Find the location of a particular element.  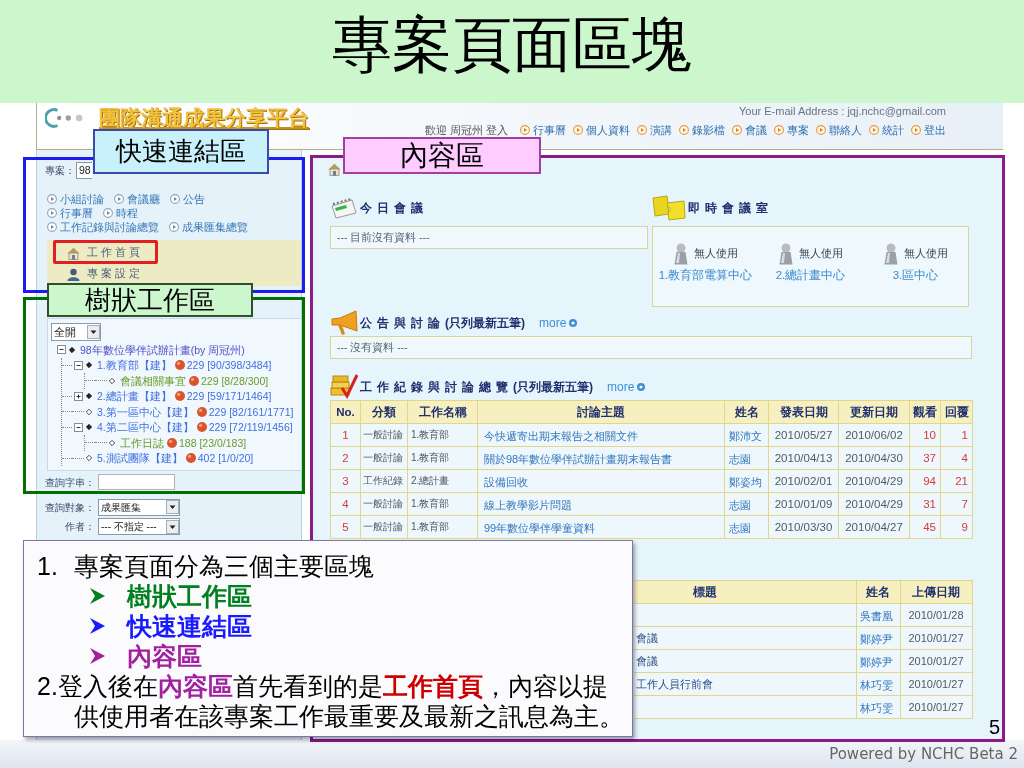

nav-link: 統計 is located at coordinates (886, 130).